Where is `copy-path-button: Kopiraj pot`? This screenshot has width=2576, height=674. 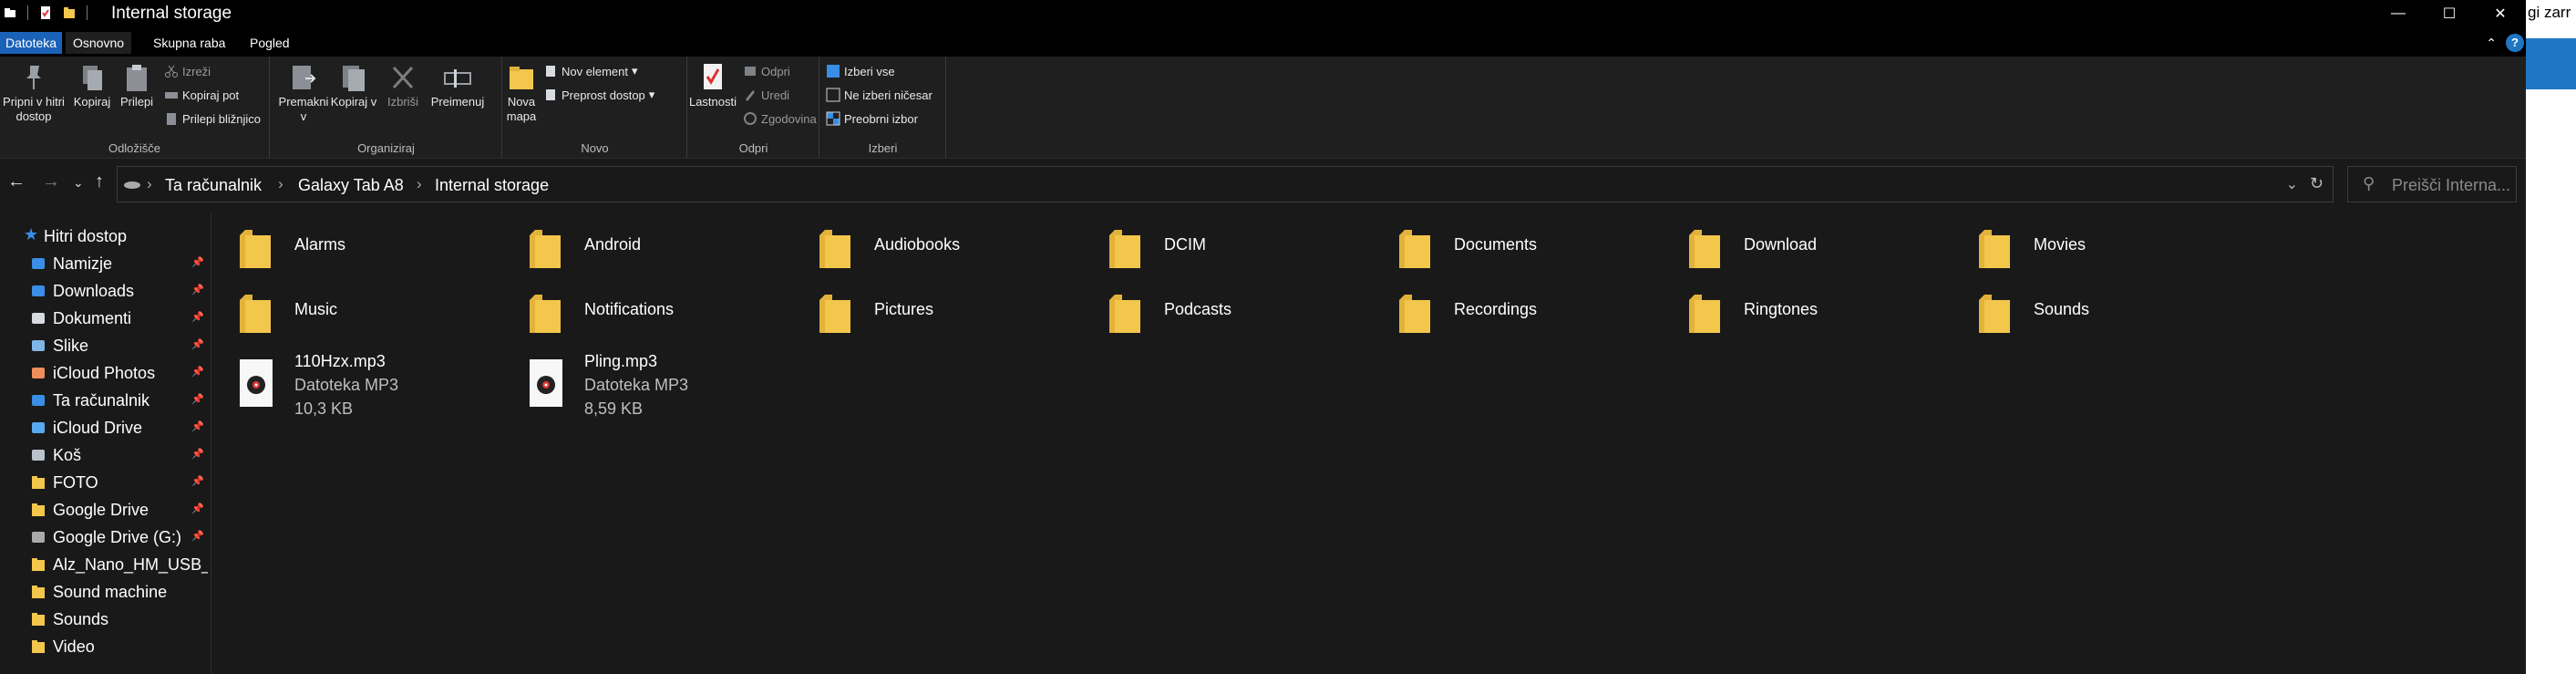 copy-path-button: Kopiraj pot is located at coordinates (201, 95).